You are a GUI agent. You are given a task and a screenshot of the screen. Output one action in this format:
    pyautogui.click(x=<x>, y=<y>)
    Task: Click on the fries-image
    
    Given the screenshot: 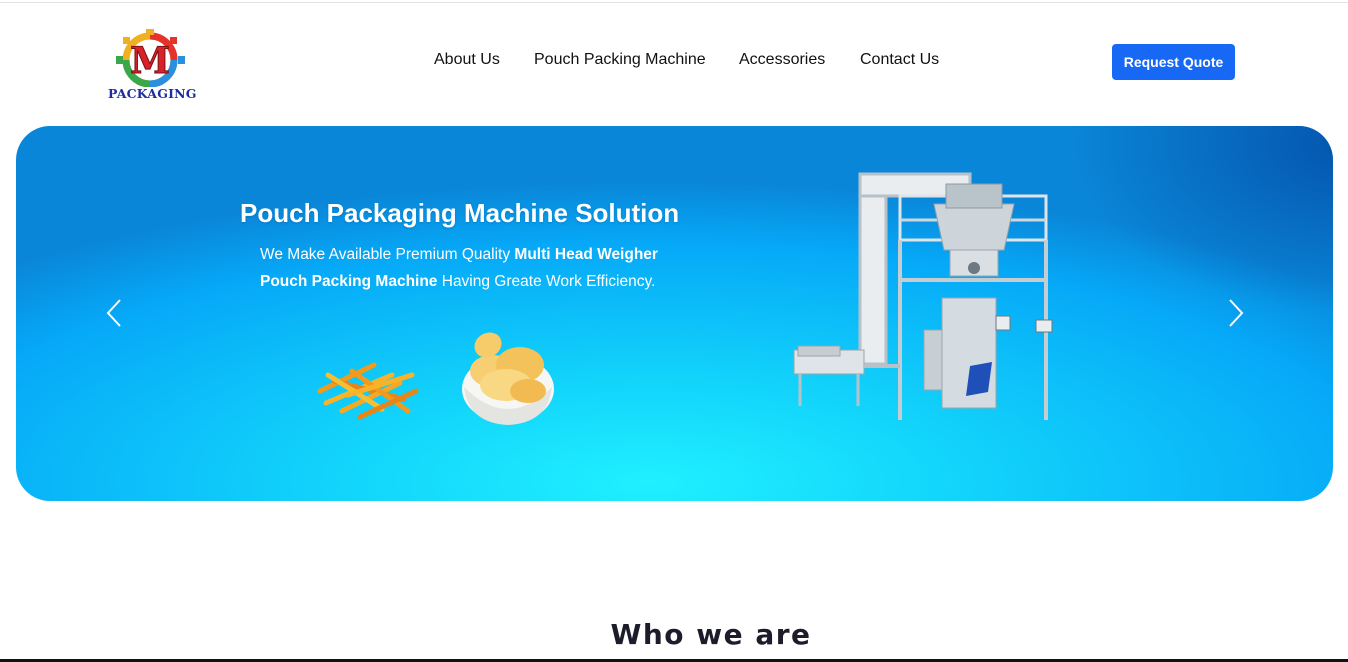 What is the action you would take?
    pyautogui.click(x=368, y=391)
    